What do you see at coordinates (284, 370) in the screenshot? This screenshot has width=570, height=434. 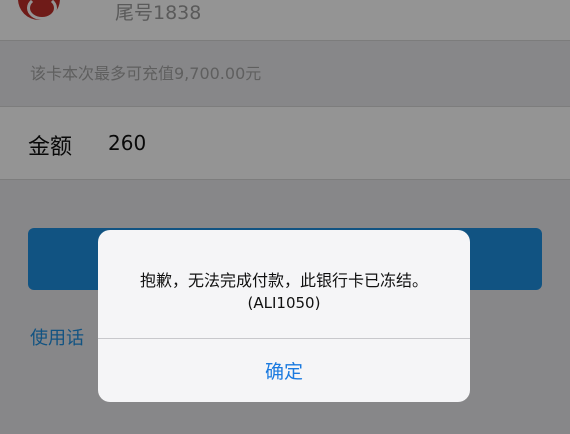 I see `dialog-ok-button: 确定` at bounding box center [284, 370].